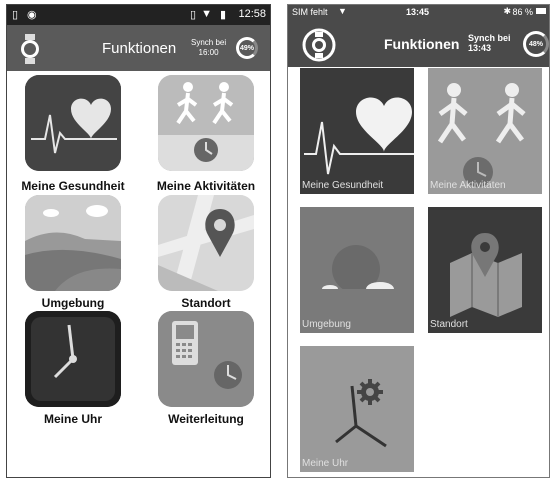 Image resolution: width=553 pixels, height=479 pixels. I want to click on synch-info: Synch bei 16:00, so click(208, 48).